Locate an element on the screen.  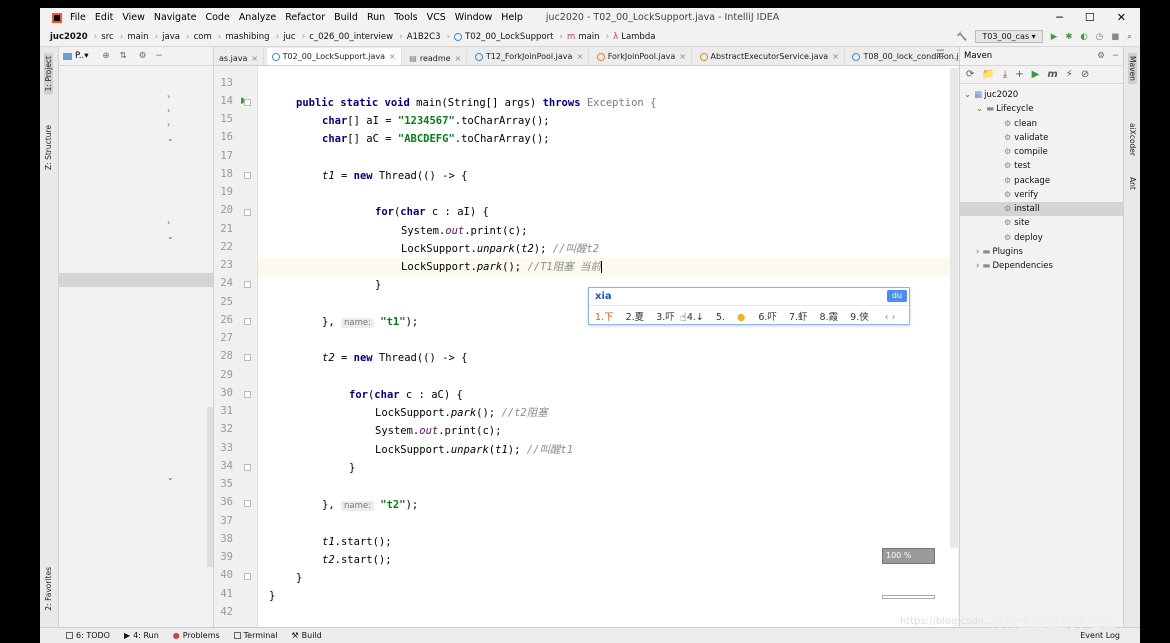
terminal-tool-button: Terminal is located at coordinates (255, 635).